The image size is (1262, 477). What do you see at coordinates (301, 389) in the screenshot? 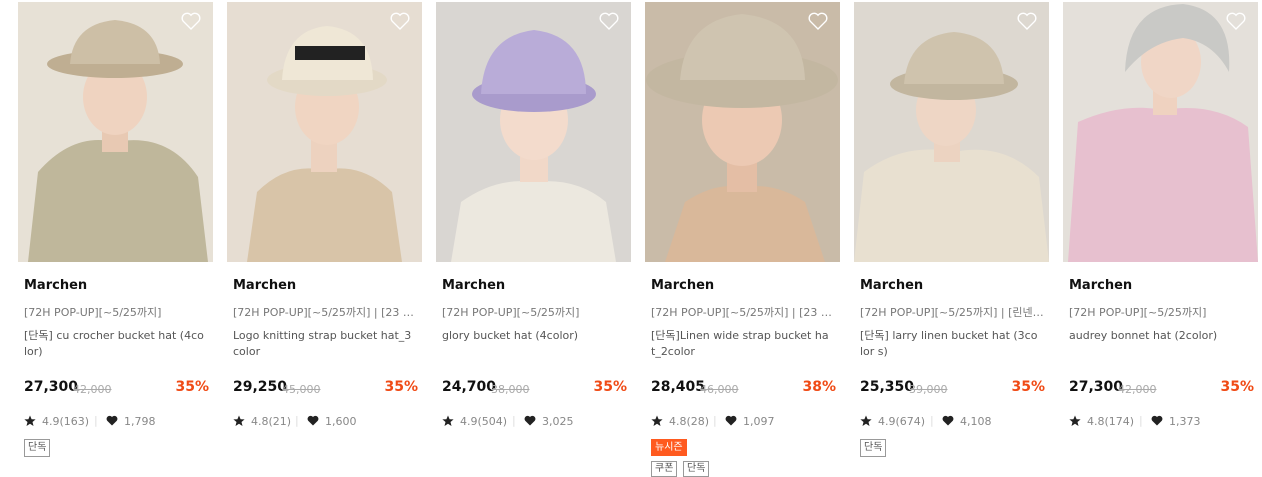
I see `original-price: 45,000` at bounding box center [301, 389].